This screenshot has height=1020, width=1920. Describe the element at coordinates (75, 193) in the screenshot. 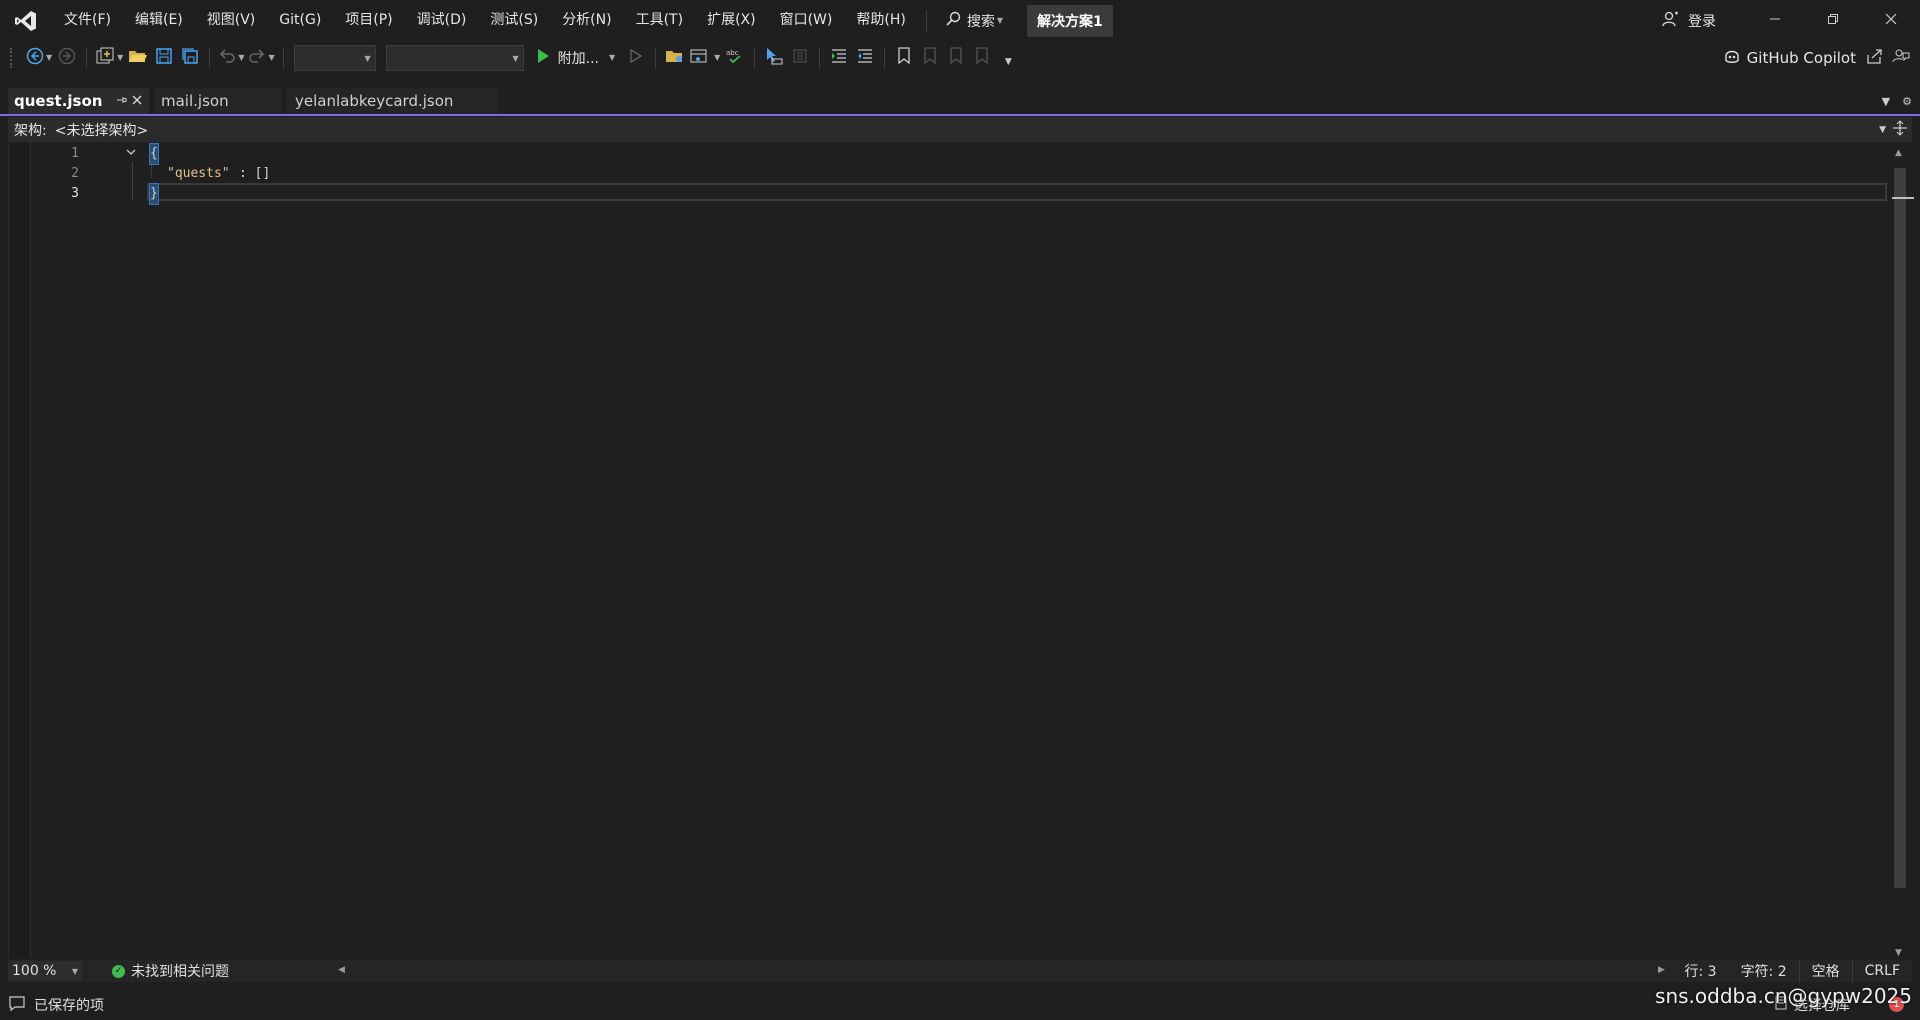

I see `line-number: 3` at that location.